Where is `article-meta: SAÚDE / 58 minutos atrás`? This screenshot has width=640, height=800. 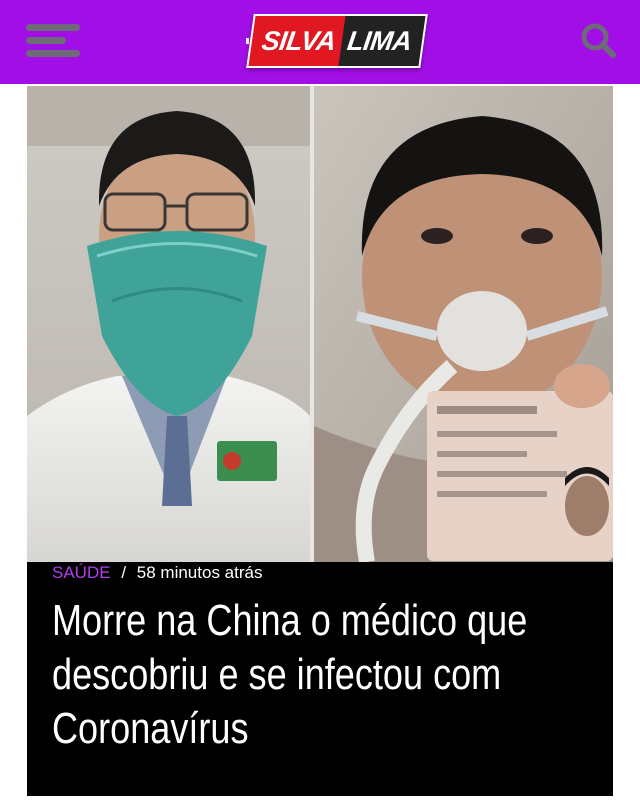
article-meta: SAÚDE / 58 minutos atrás is located at coordinates (157, 573).